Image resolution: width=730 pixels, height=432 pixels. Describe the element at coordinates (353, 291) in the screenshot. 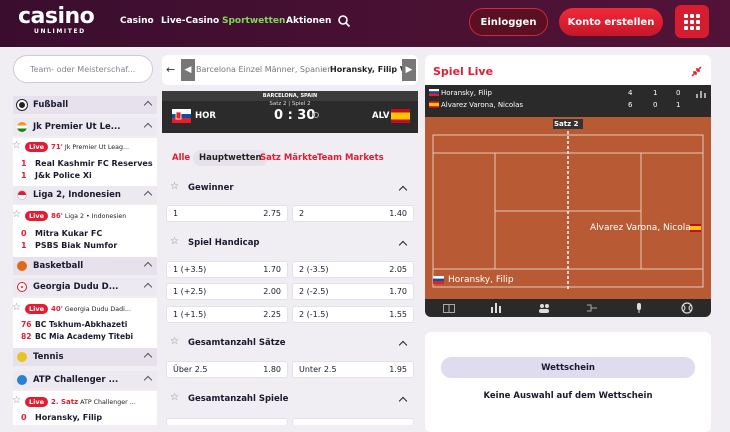

I see `odds-button: 2 (-2.5) 1.70` at that location.